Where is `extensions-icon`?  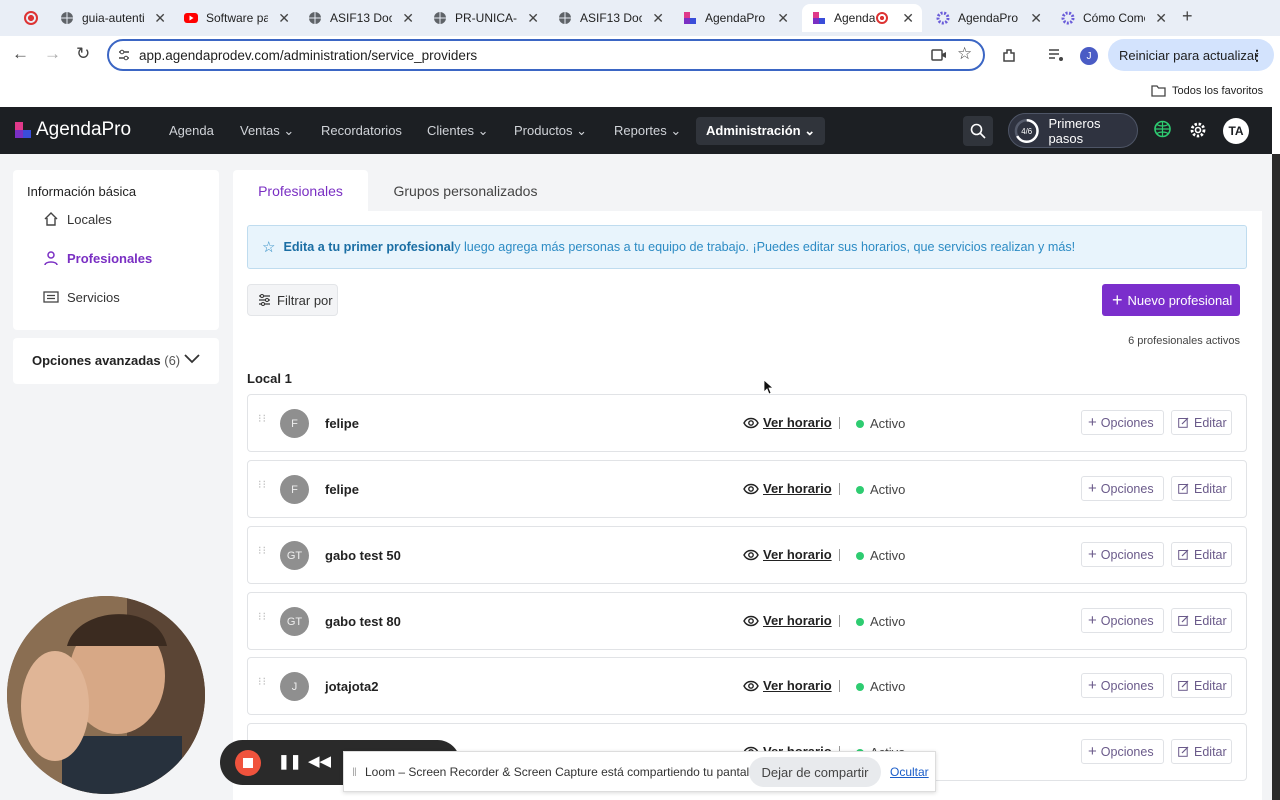 extensions-icon is located at coordinates (1009, 55).